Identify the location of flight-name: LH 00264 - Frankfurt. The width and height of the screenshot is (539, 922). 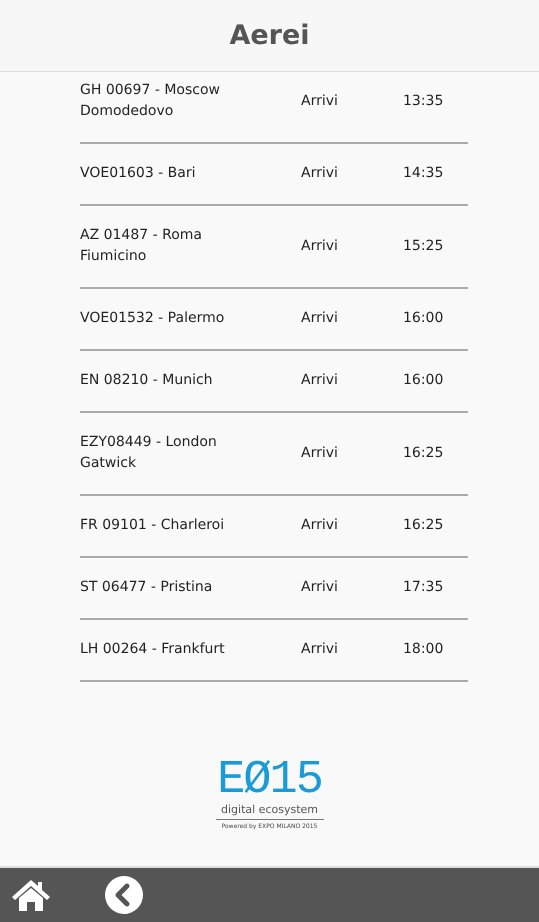
(153, 649).